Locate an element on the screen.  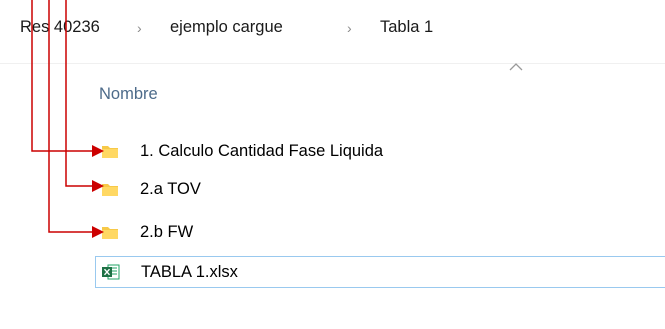
list-item-label: 2.b FW is located at coordinates (167, 232).